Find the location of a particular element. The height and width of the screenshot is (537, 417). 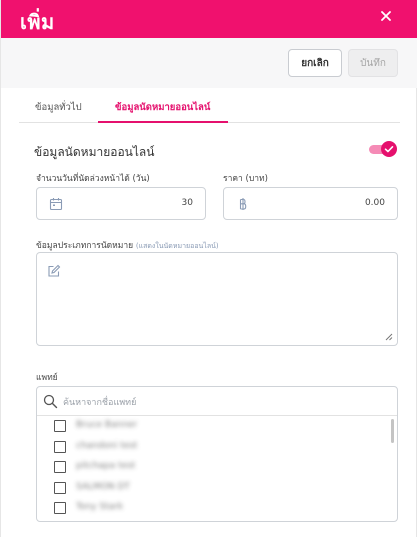

modal-header: เพิ่ม is located at coordinates (209, 19).